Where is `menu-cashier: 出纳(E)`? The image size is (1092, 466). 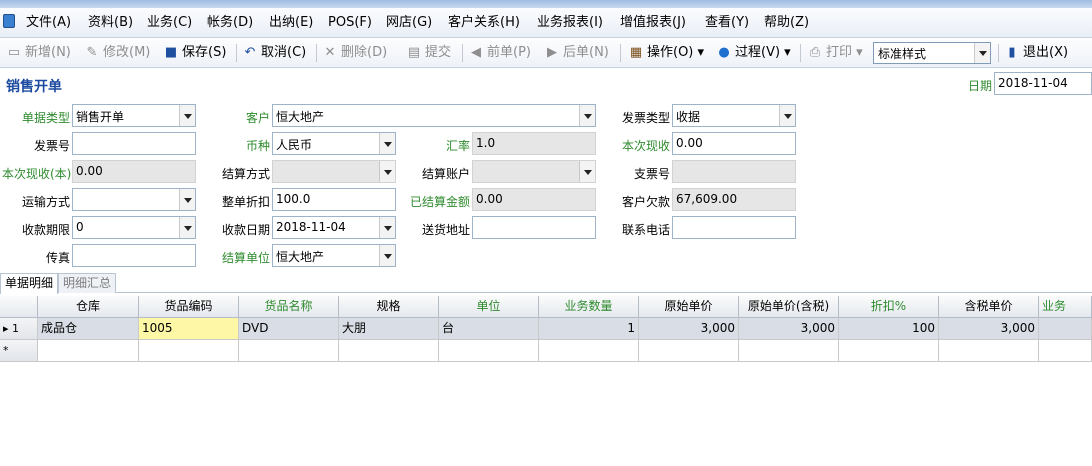
menu-cashier: 出纳(E) is located at coordinates (291, 23).